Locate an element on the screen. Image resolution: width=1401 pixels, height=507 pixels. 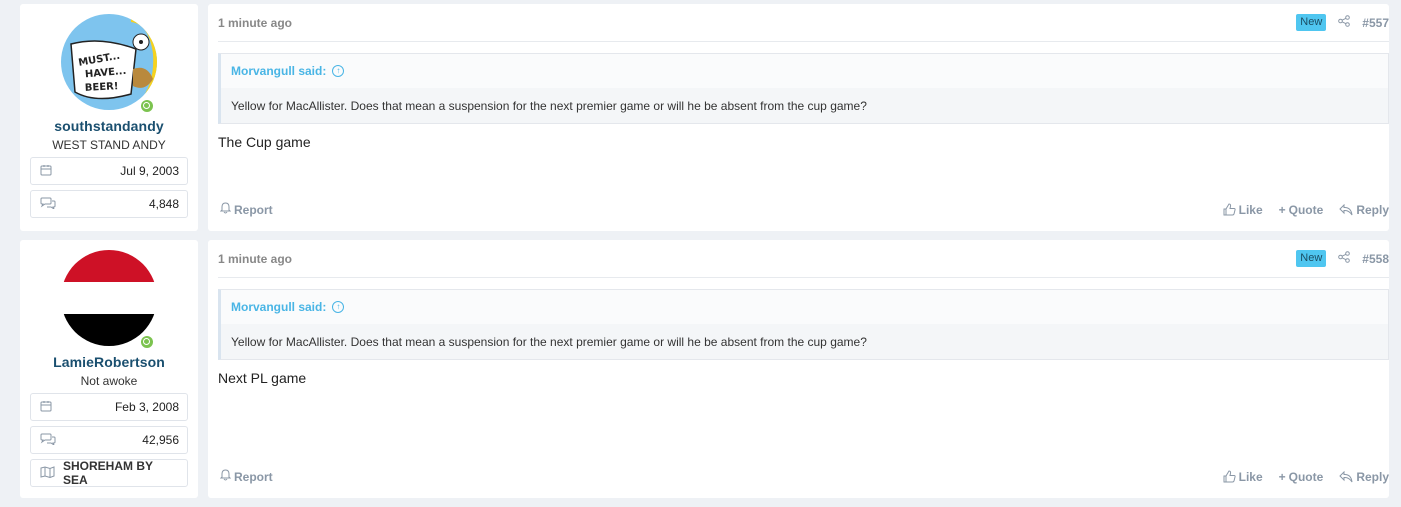
avatar: MUST... HAVE... BEER! is located at coordinates (109, 64).